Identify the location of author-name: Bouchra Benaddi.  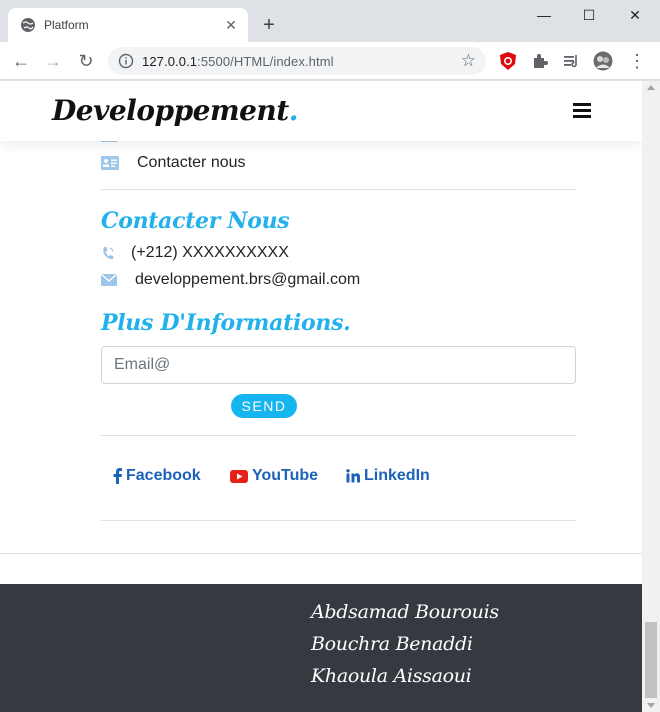
(392, 644).